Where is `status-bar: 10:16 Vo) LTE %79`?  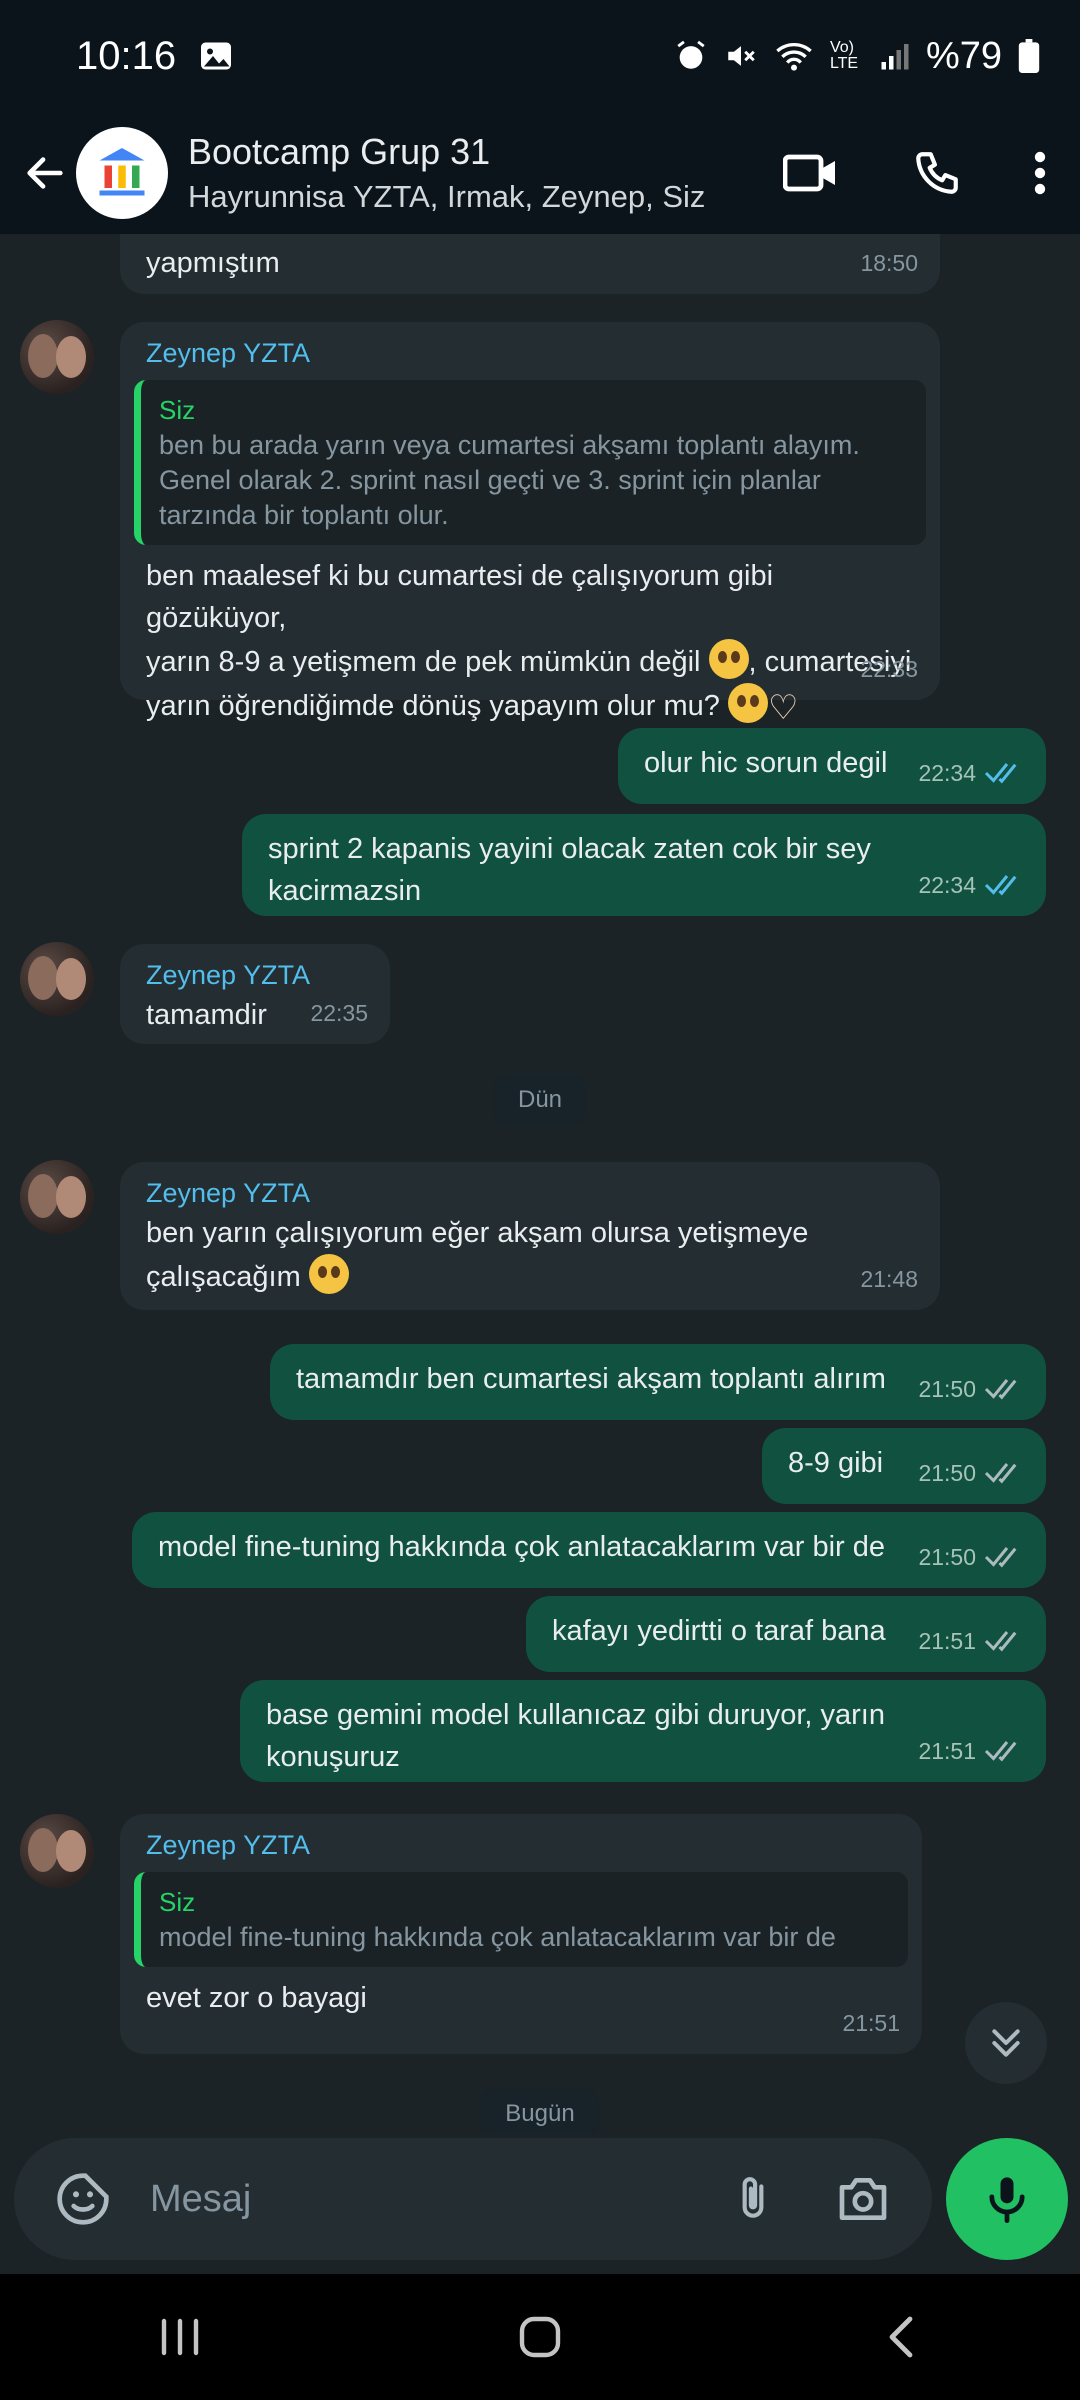
status-bar: 10:16 Vo) LTE %79 is located at coordinates (540, 56).